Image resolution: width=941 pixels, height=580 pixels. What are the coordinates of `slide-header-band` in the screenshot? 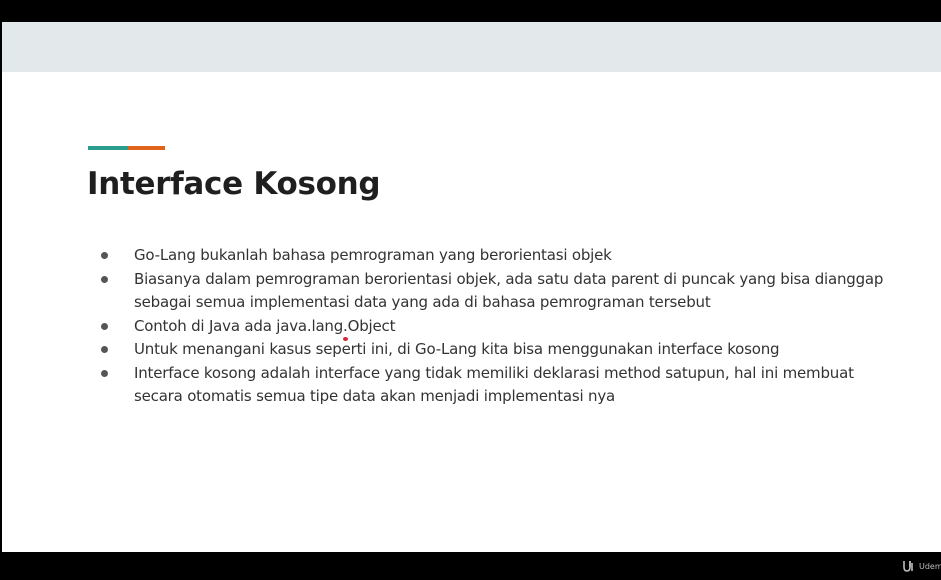 It's located at (471, 47).